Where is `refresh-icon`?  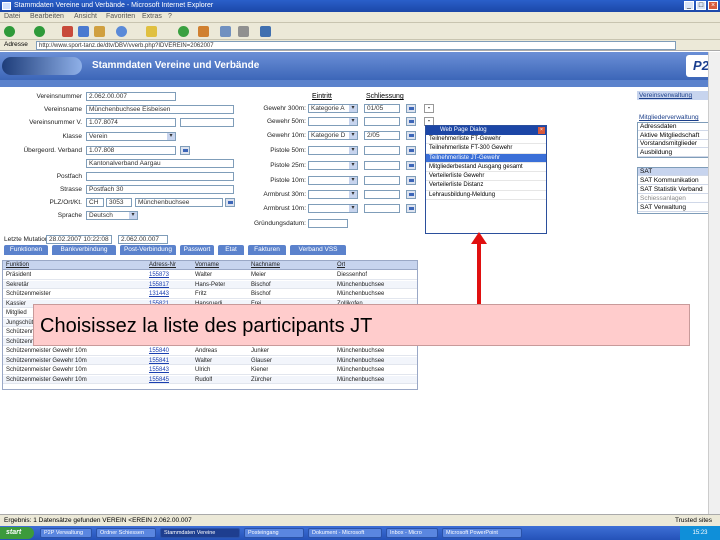 refresh-icon is located at coordinates (83, 31).